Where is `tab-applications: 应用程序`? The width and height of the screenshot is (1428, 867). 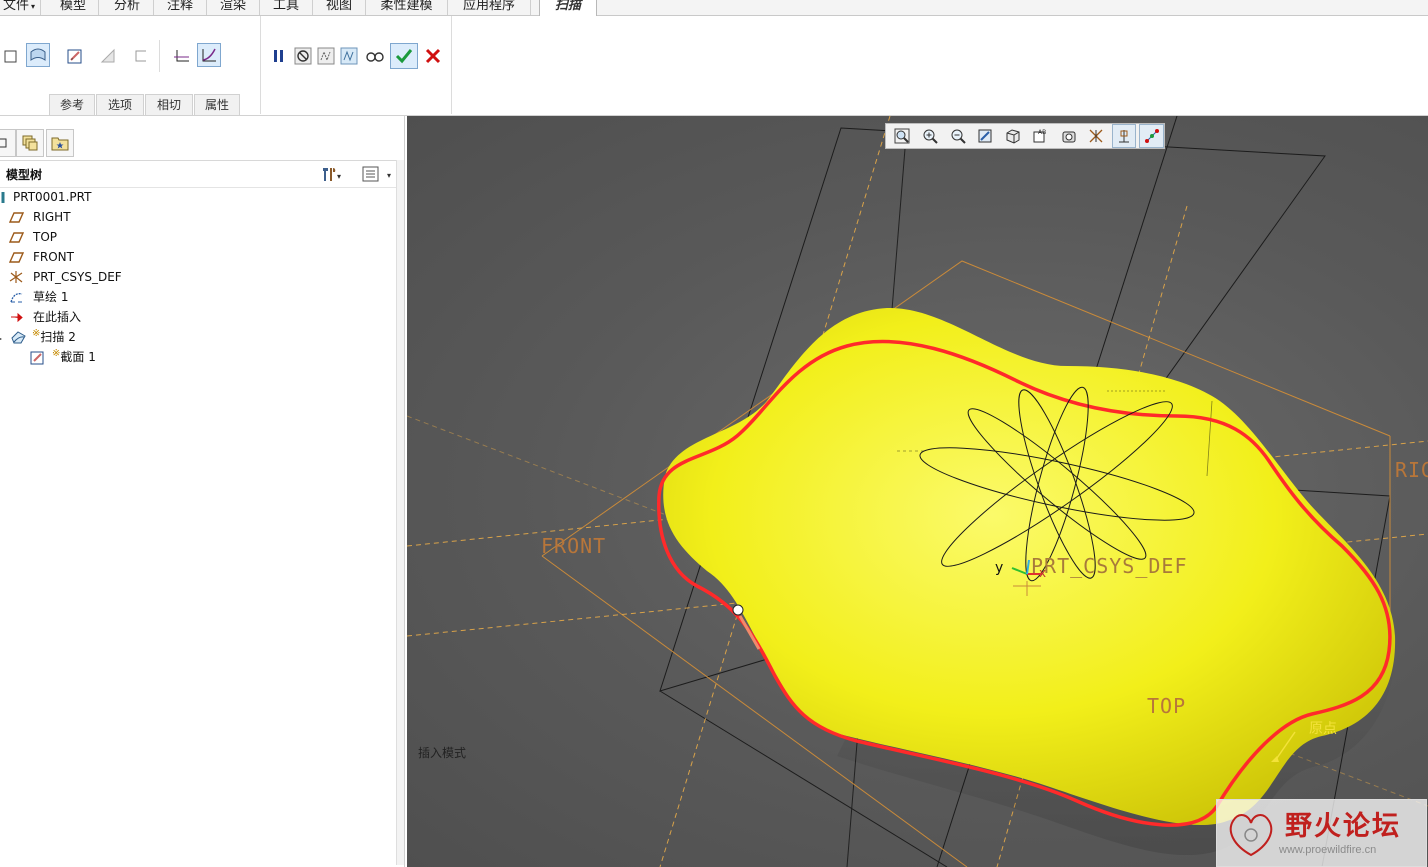
tab-applications: 应用程序 is located at coordinates (489, 7).